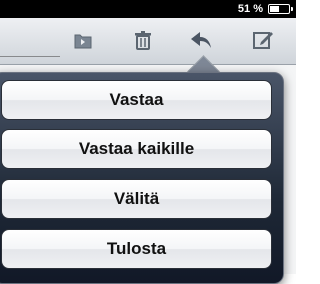 The width and height of the screenshot is (320, 284). I want to click on reply-all-button: Vastaa kaikille, so click(136, 149).